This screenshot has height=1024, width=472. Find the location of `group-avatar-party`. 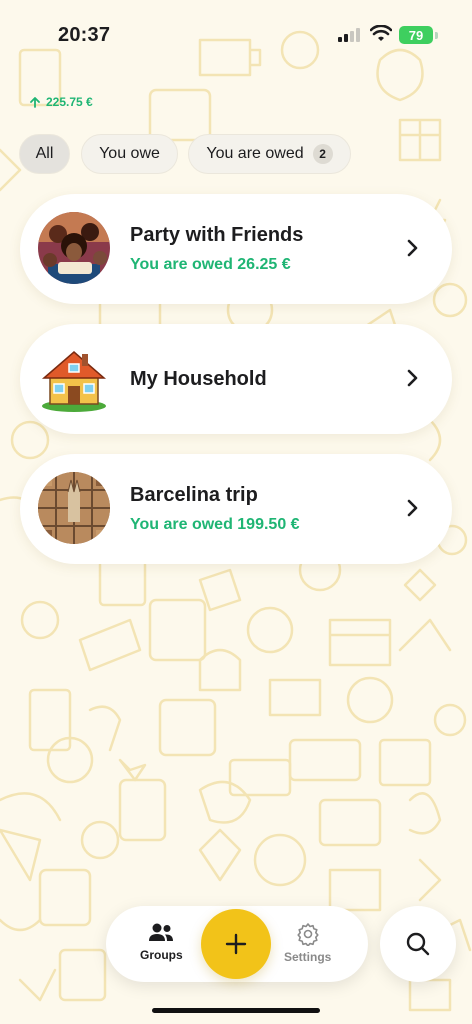

group-avatar-party is located at coordinates (74, 248).